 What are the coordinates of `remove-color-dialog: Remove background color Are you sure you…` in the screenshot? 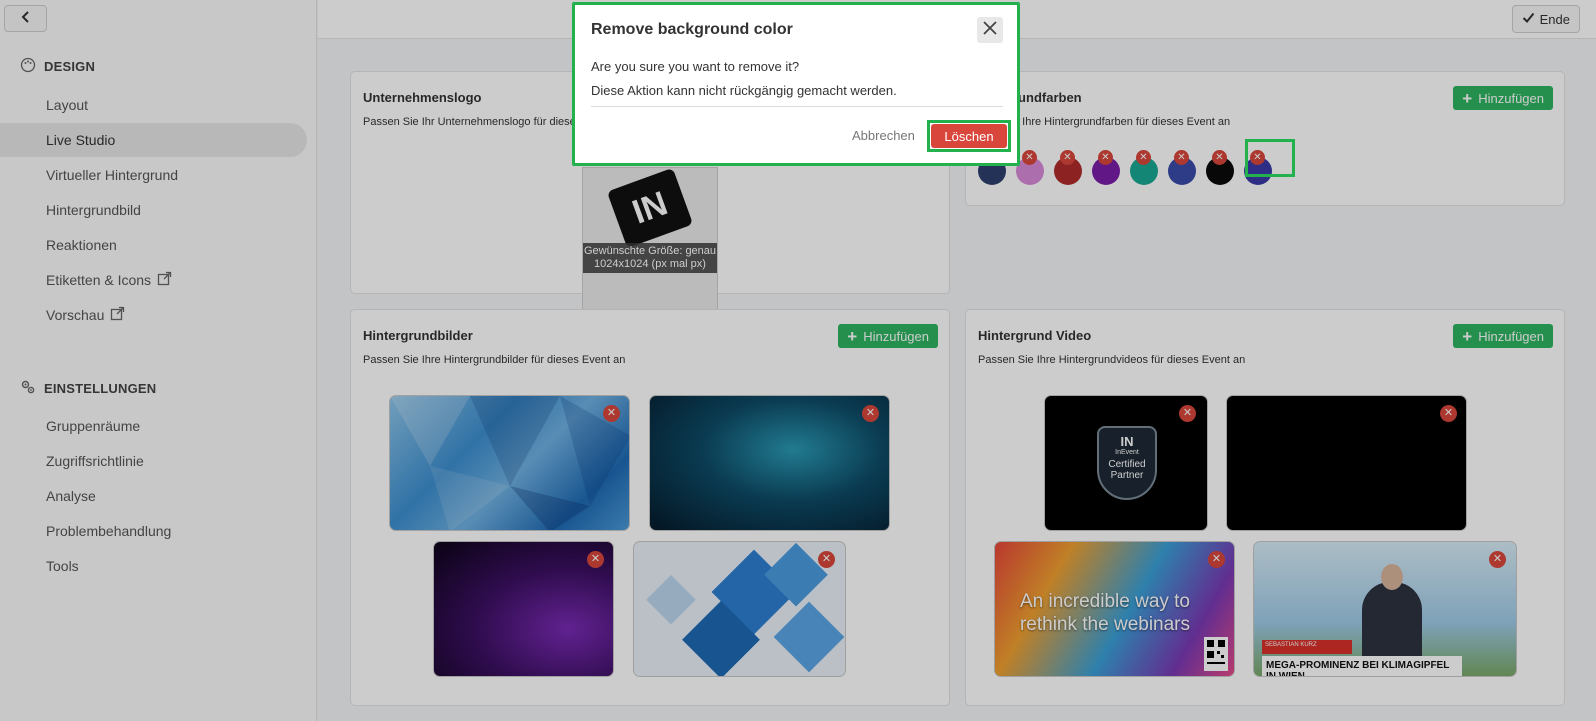 It's located at (796, 84).